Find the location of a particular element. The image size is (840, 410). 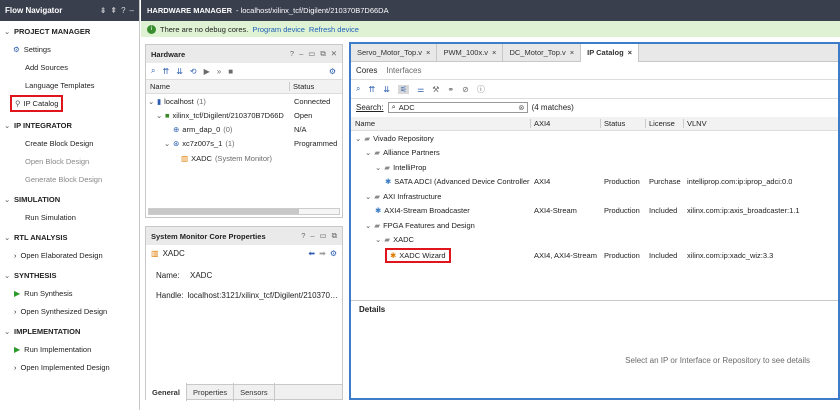

nav-open-elaborated-design: › Open Elaborated Design is located at coordinates (69, 255).